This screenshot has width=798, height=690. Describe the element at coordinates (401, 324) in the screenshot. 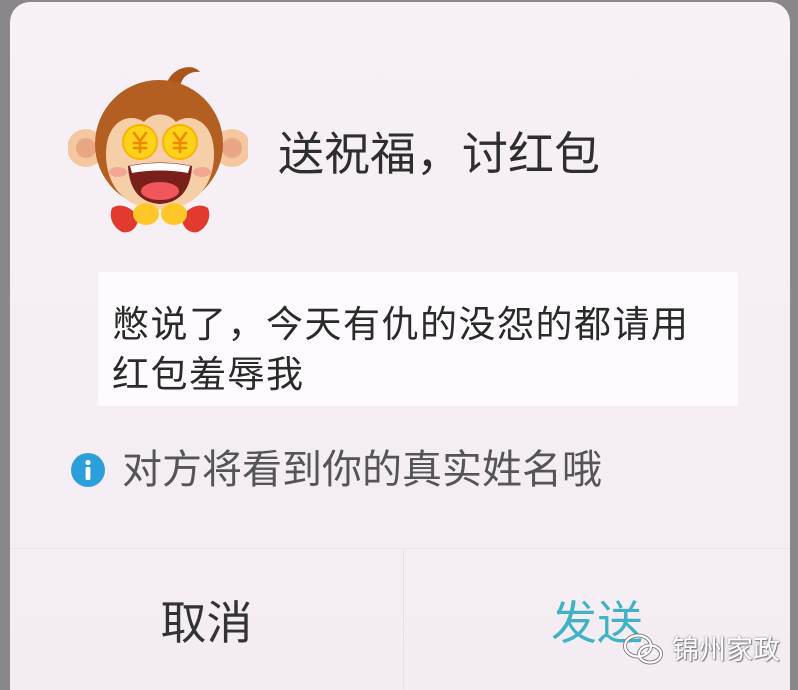

I see `message-line: 憋说了，今天有仇的没怨的都请用` at that location.